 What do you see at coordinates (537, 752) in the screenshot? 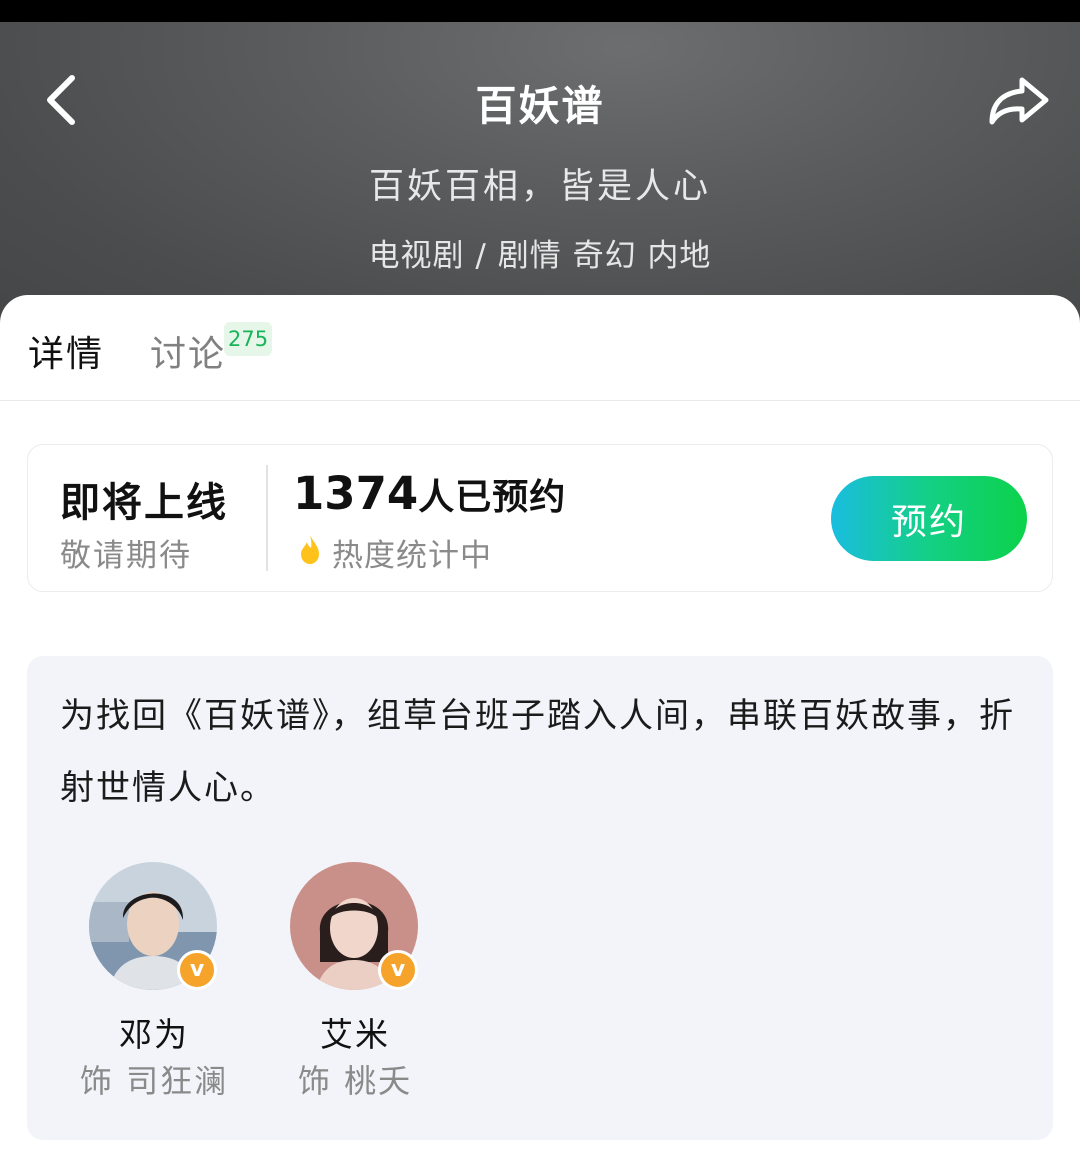
I see `synopsis-text: 为找回《百妖谱》，组草台班子踏入人间，串联百妖故事，折射世情人心。` at bounding box center [537, 752].